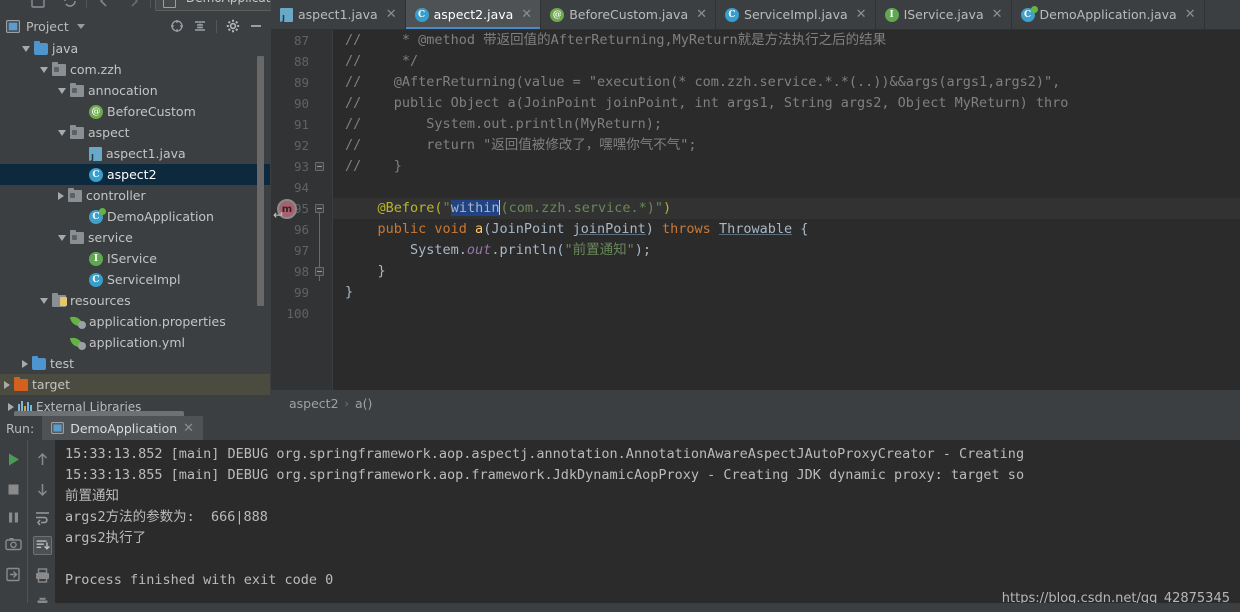  Describe the element at coordinates (135, 363) in the screenshot. I see `tree-item-test: test` at that location.